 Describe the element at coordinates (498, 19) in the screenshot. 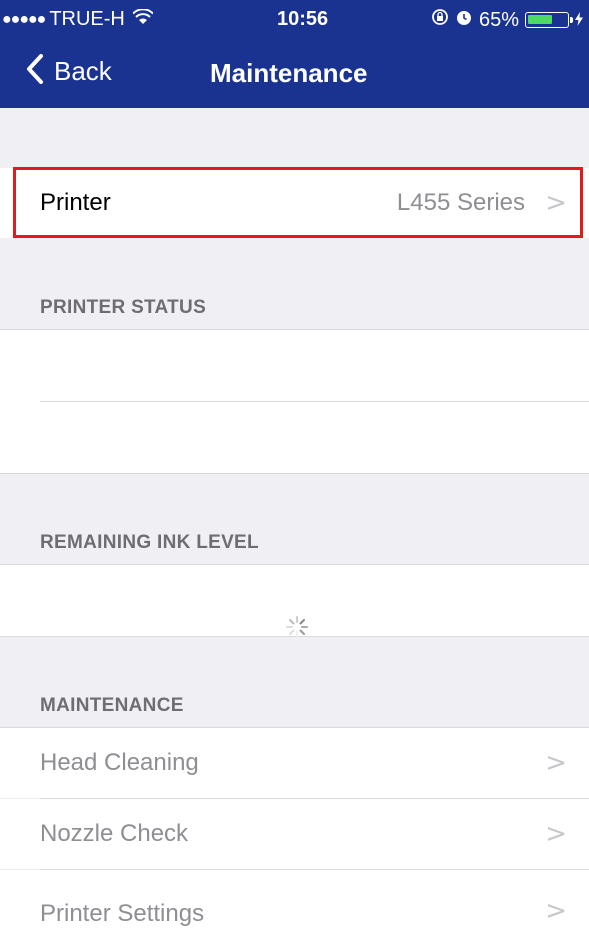

I see `battery-percent: 65%` at that location.